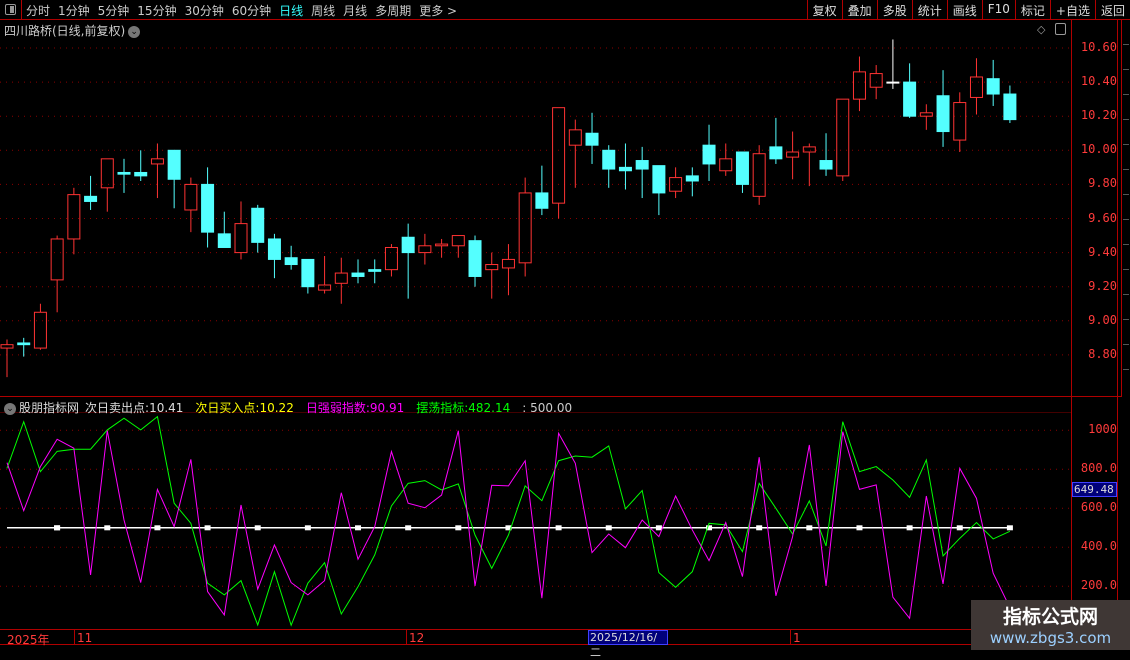 Image resolution: width=1130 pixels, height=660 pixels. I want to click on month-label: 11, so click(85, 638).